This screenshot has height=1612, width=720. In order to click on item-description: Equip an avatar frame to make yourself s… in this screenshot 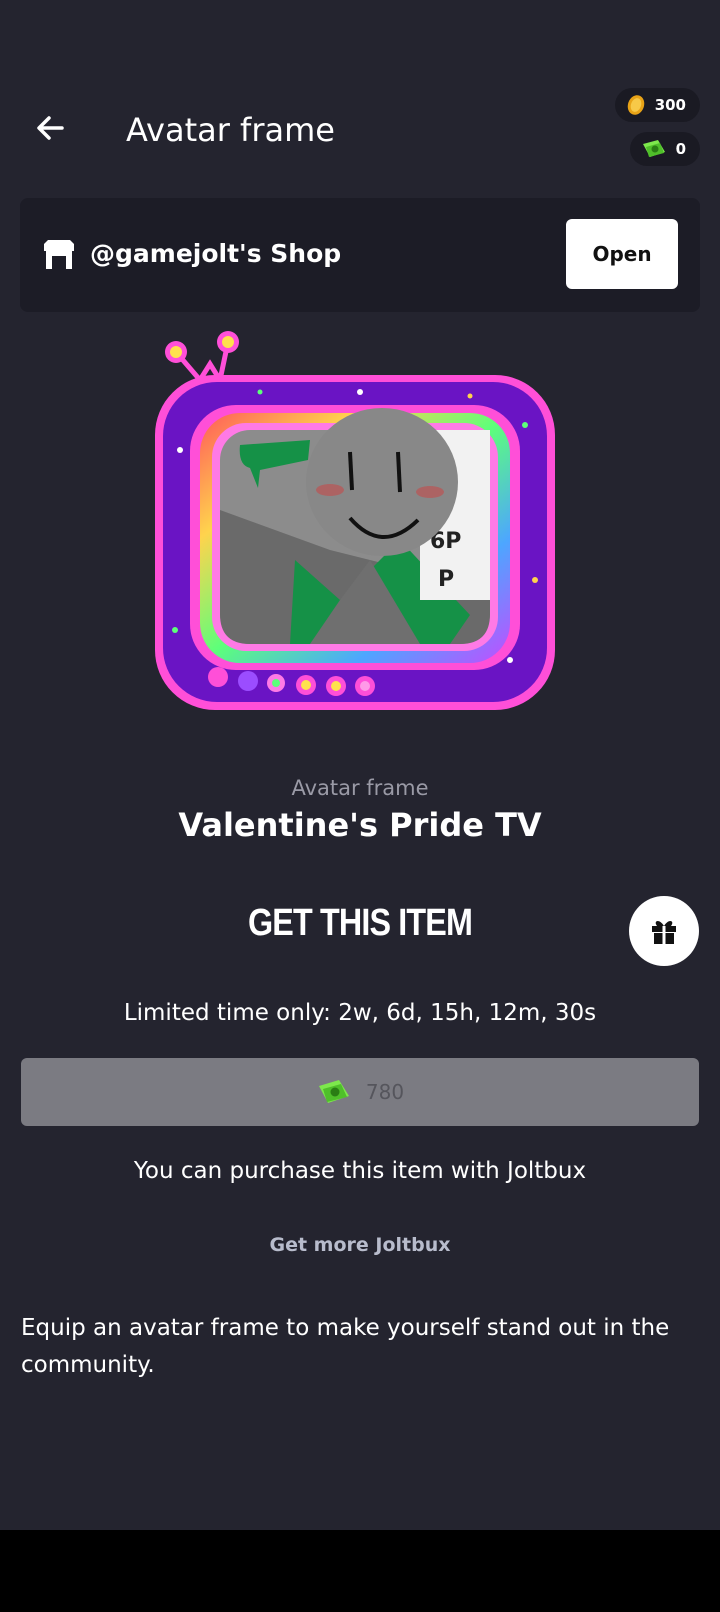, I will do `click(345, 1346)`.